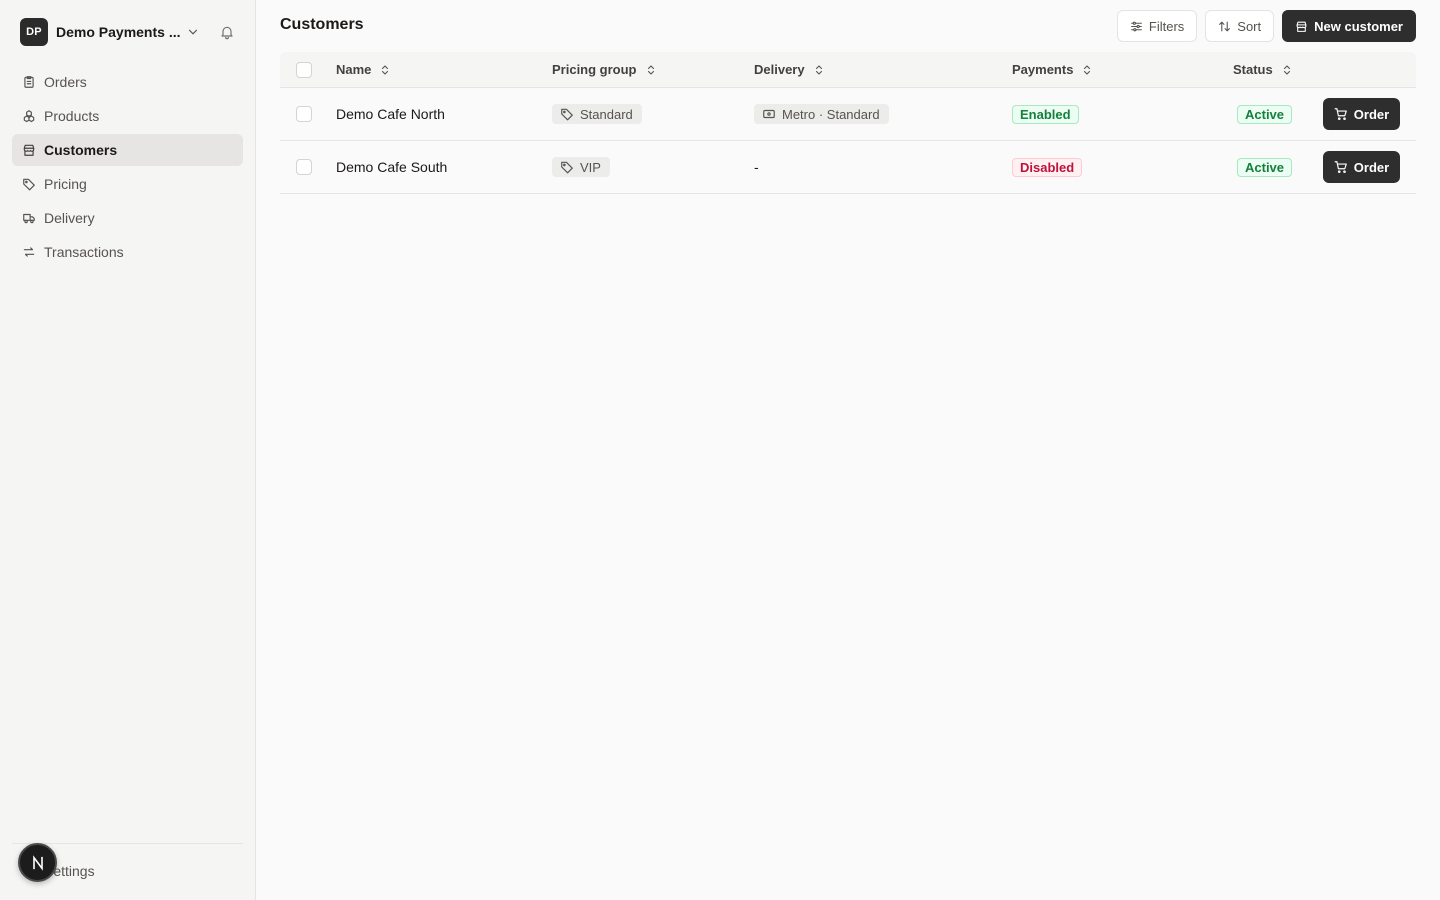 The width and height of the screenshot is (1440, 900). What do you see at coordinates (227, 32) in the screenshot?
I see `bell-icon` at bounding box center [227, 32].